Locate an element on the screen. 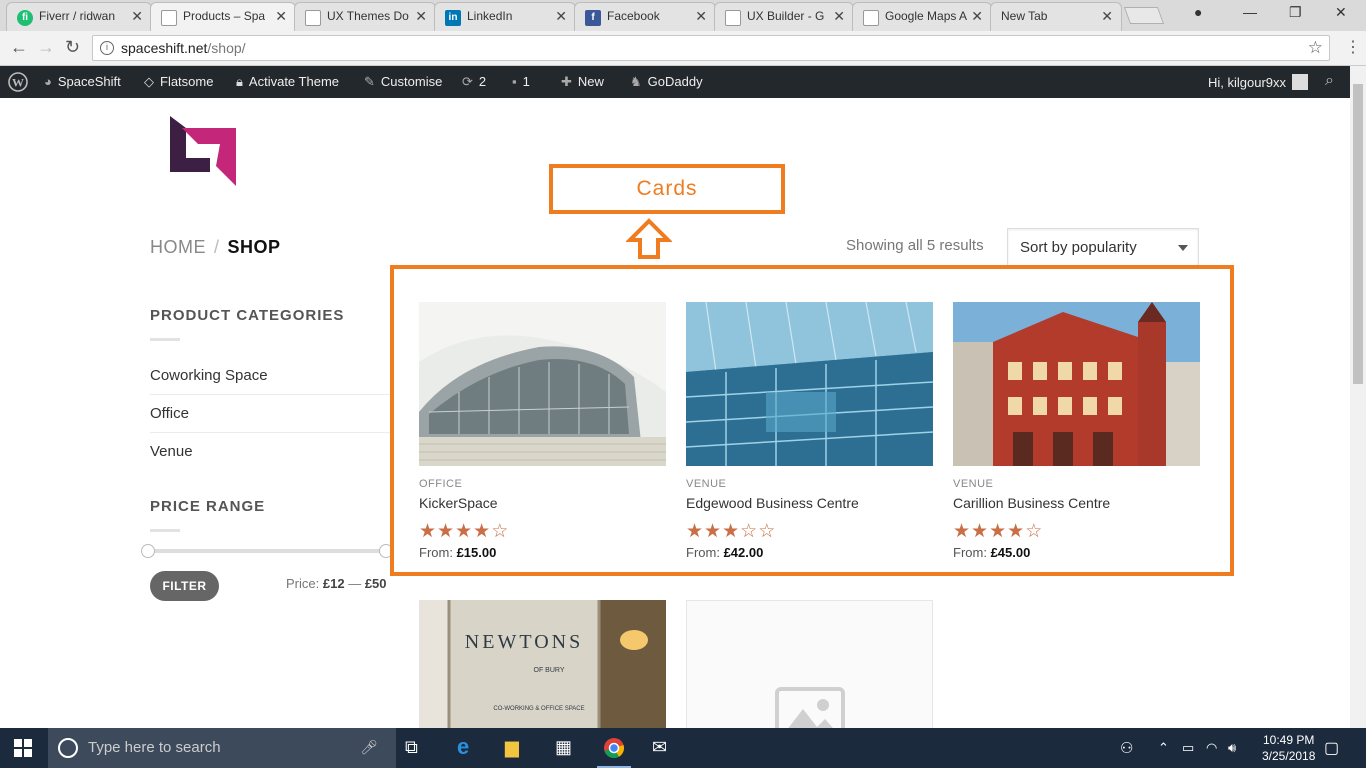 The width and height of the screenshot is (1366, 768). up-arrow-icon is located at coordinates (649, 238).